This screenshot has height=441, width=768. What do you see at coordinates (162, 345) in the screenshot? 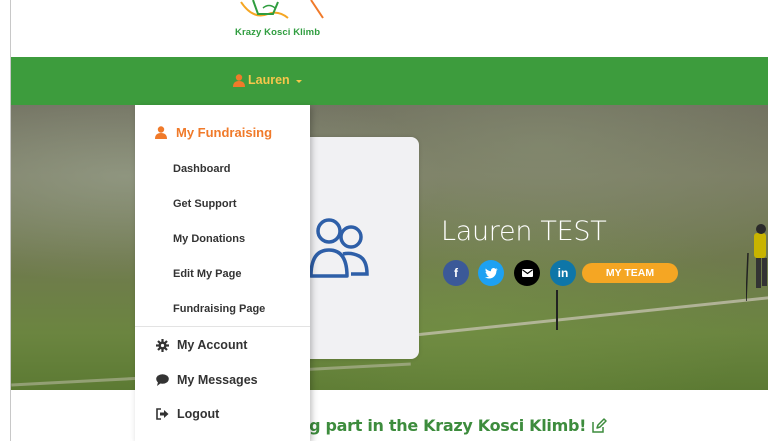
I see `gear-icon` at bounding box center [162, 345].